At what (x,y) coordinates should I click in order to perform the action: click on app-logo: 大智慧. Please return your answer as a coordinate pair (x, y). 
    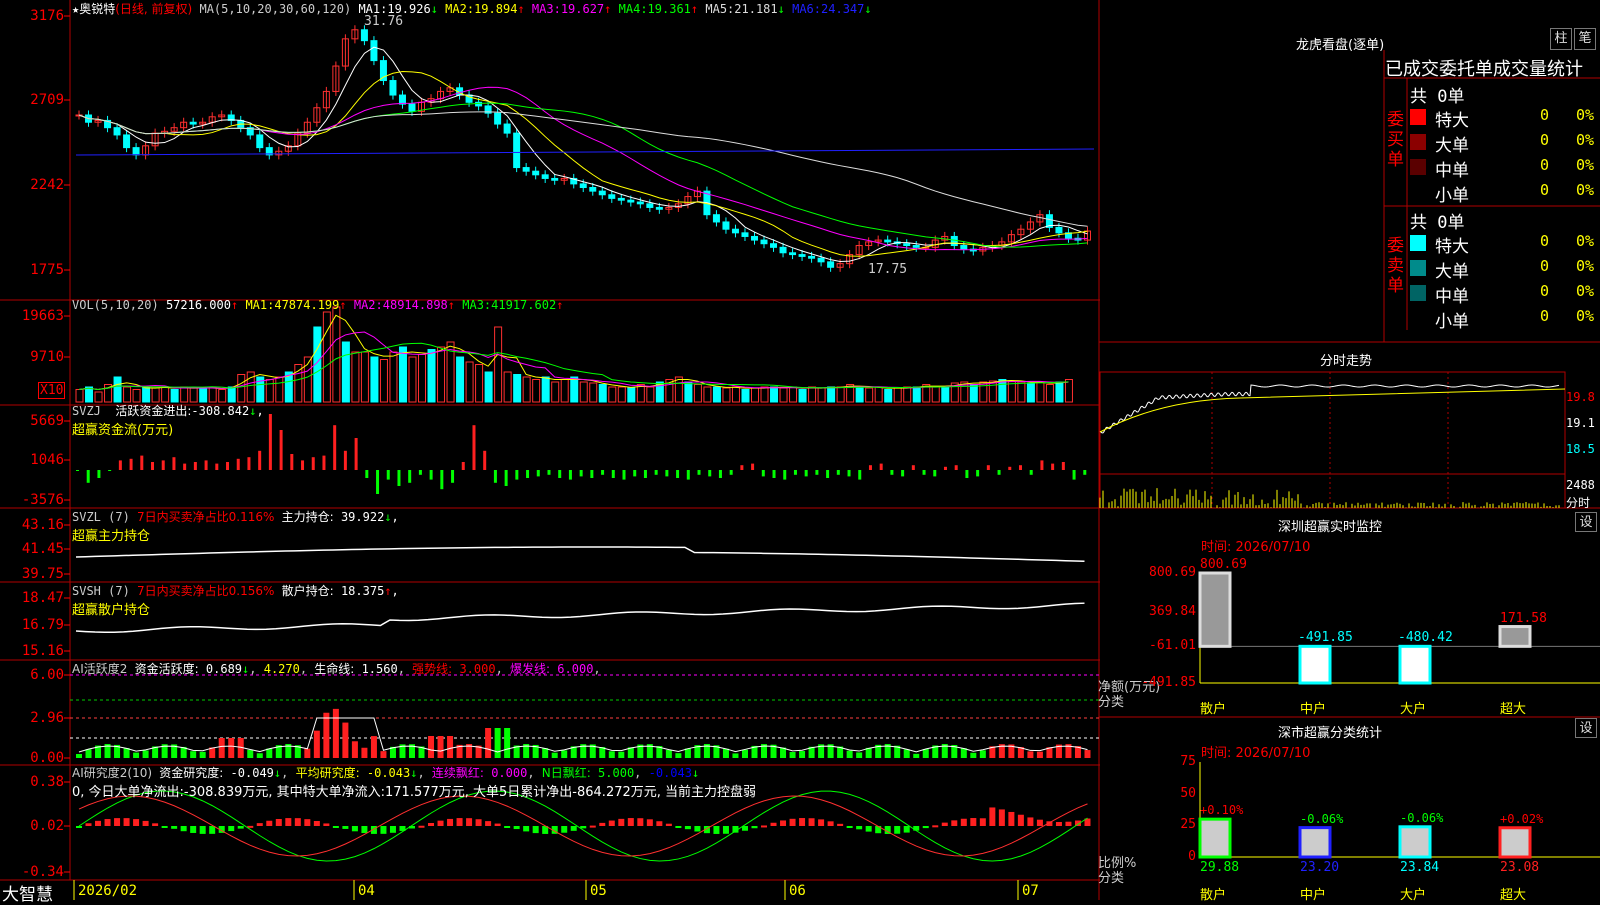
    Looking at the image, I should click on (27, 892).